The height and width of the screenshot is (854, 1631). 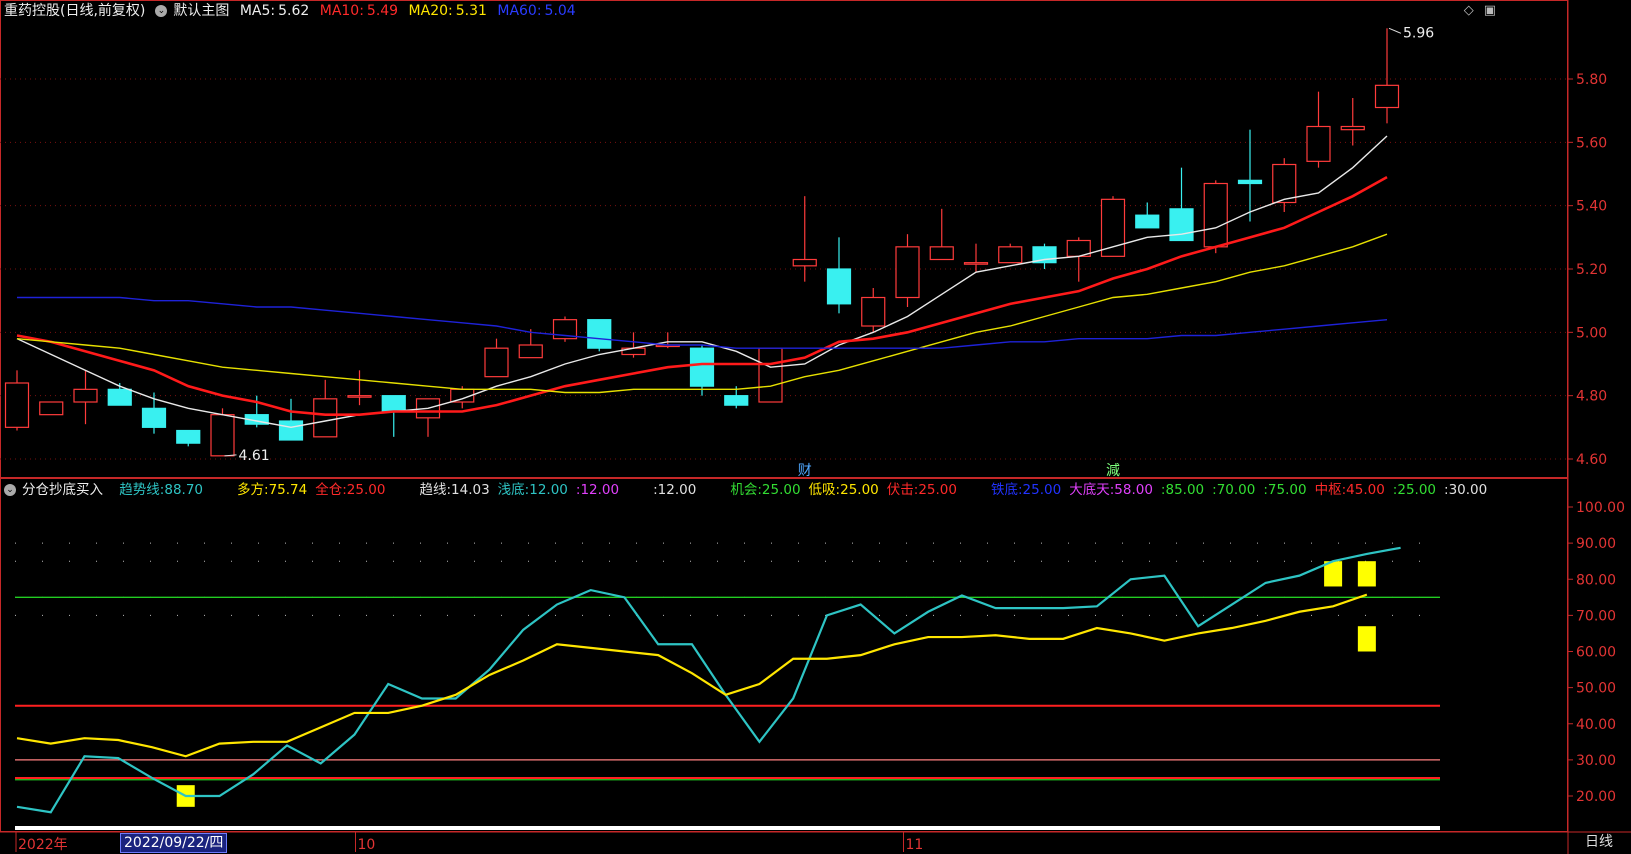 I want to click on indicator-item-13: :70.00, so click(x=1234, y=490).